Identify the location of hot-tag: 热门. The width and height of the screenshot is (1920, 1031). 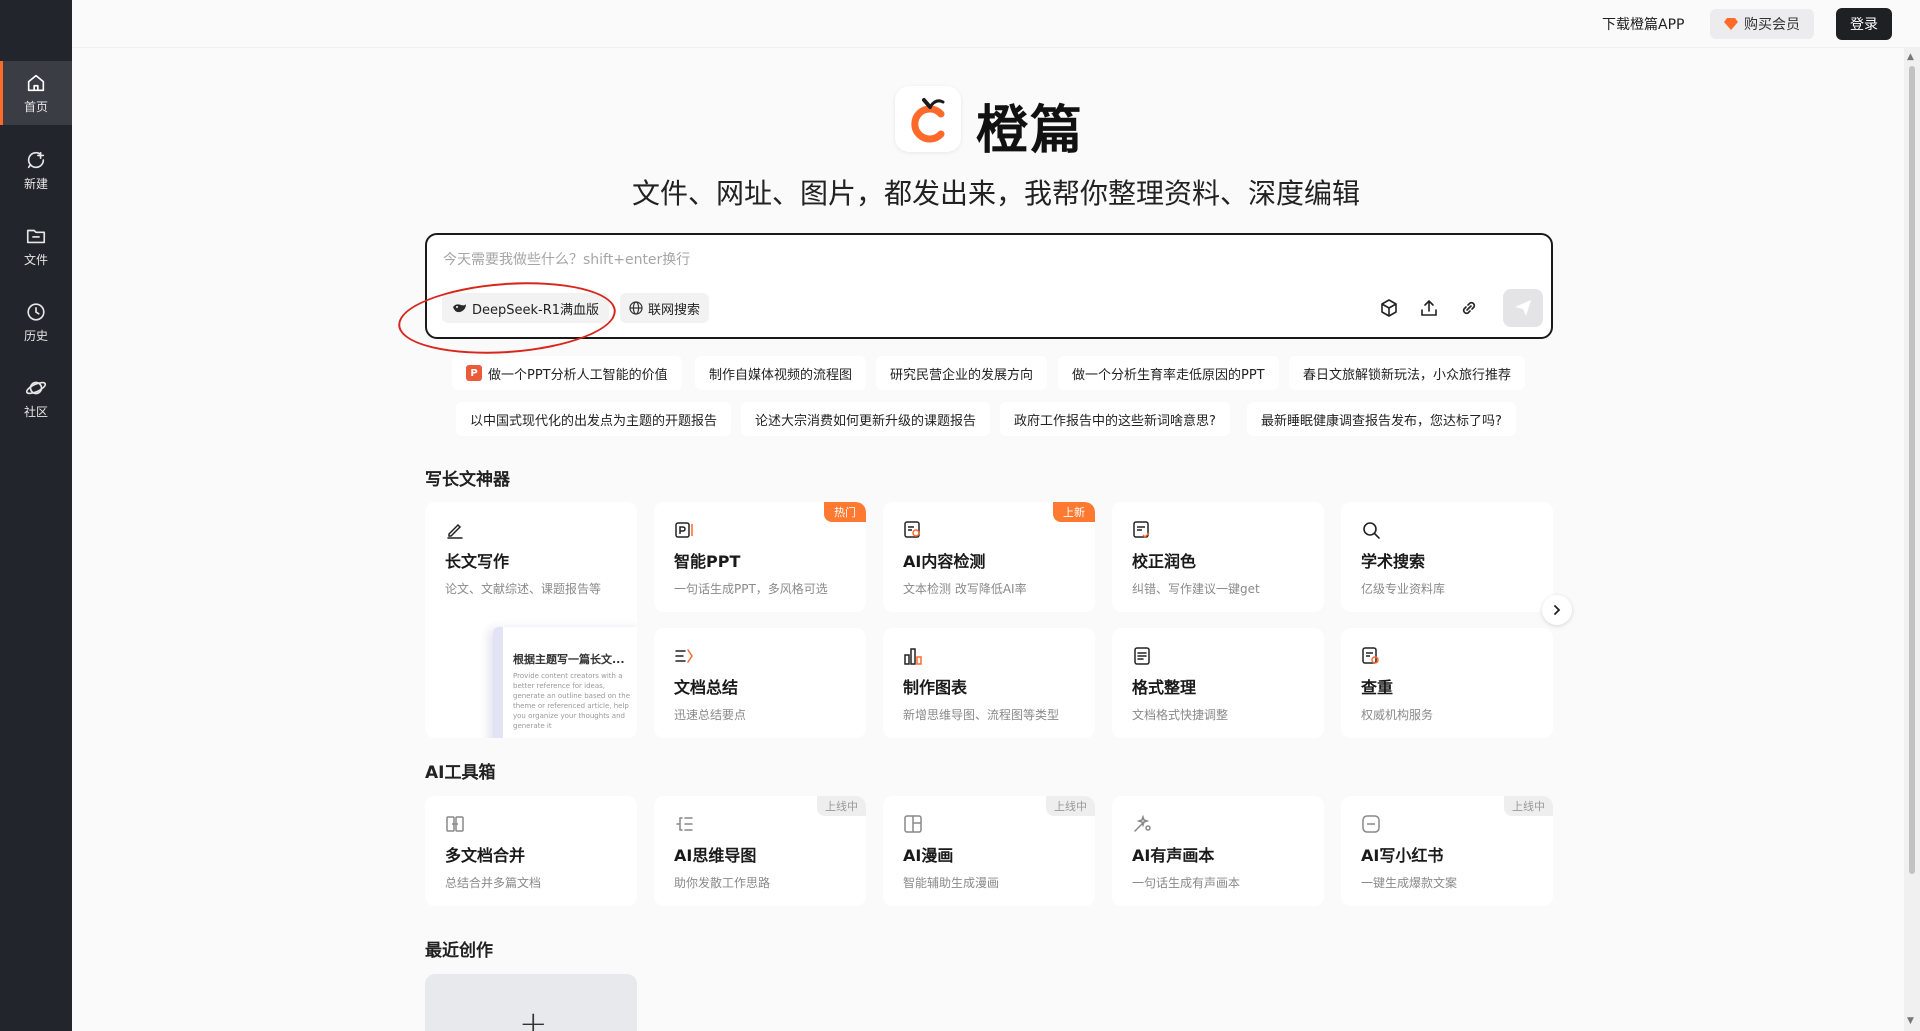
(845, 512).